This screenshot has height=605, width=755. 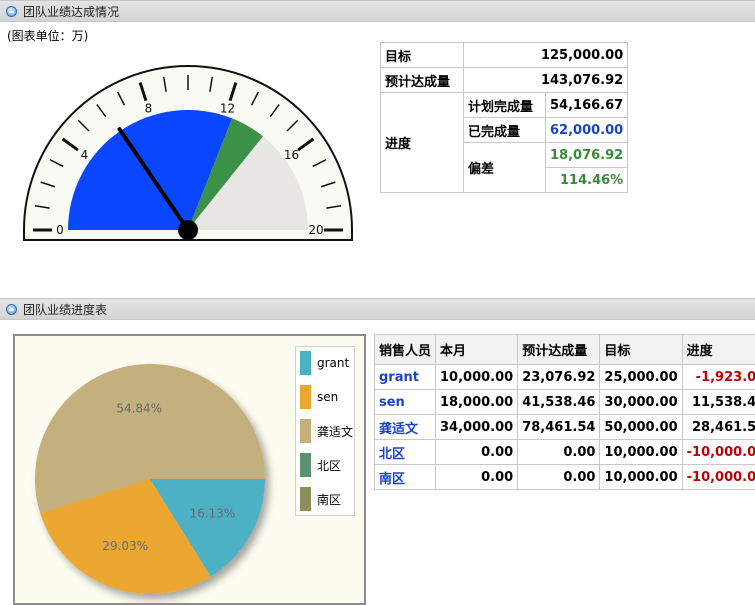 I want to click on pie-slice-label: 54.84%, so click(x=139, y=409).